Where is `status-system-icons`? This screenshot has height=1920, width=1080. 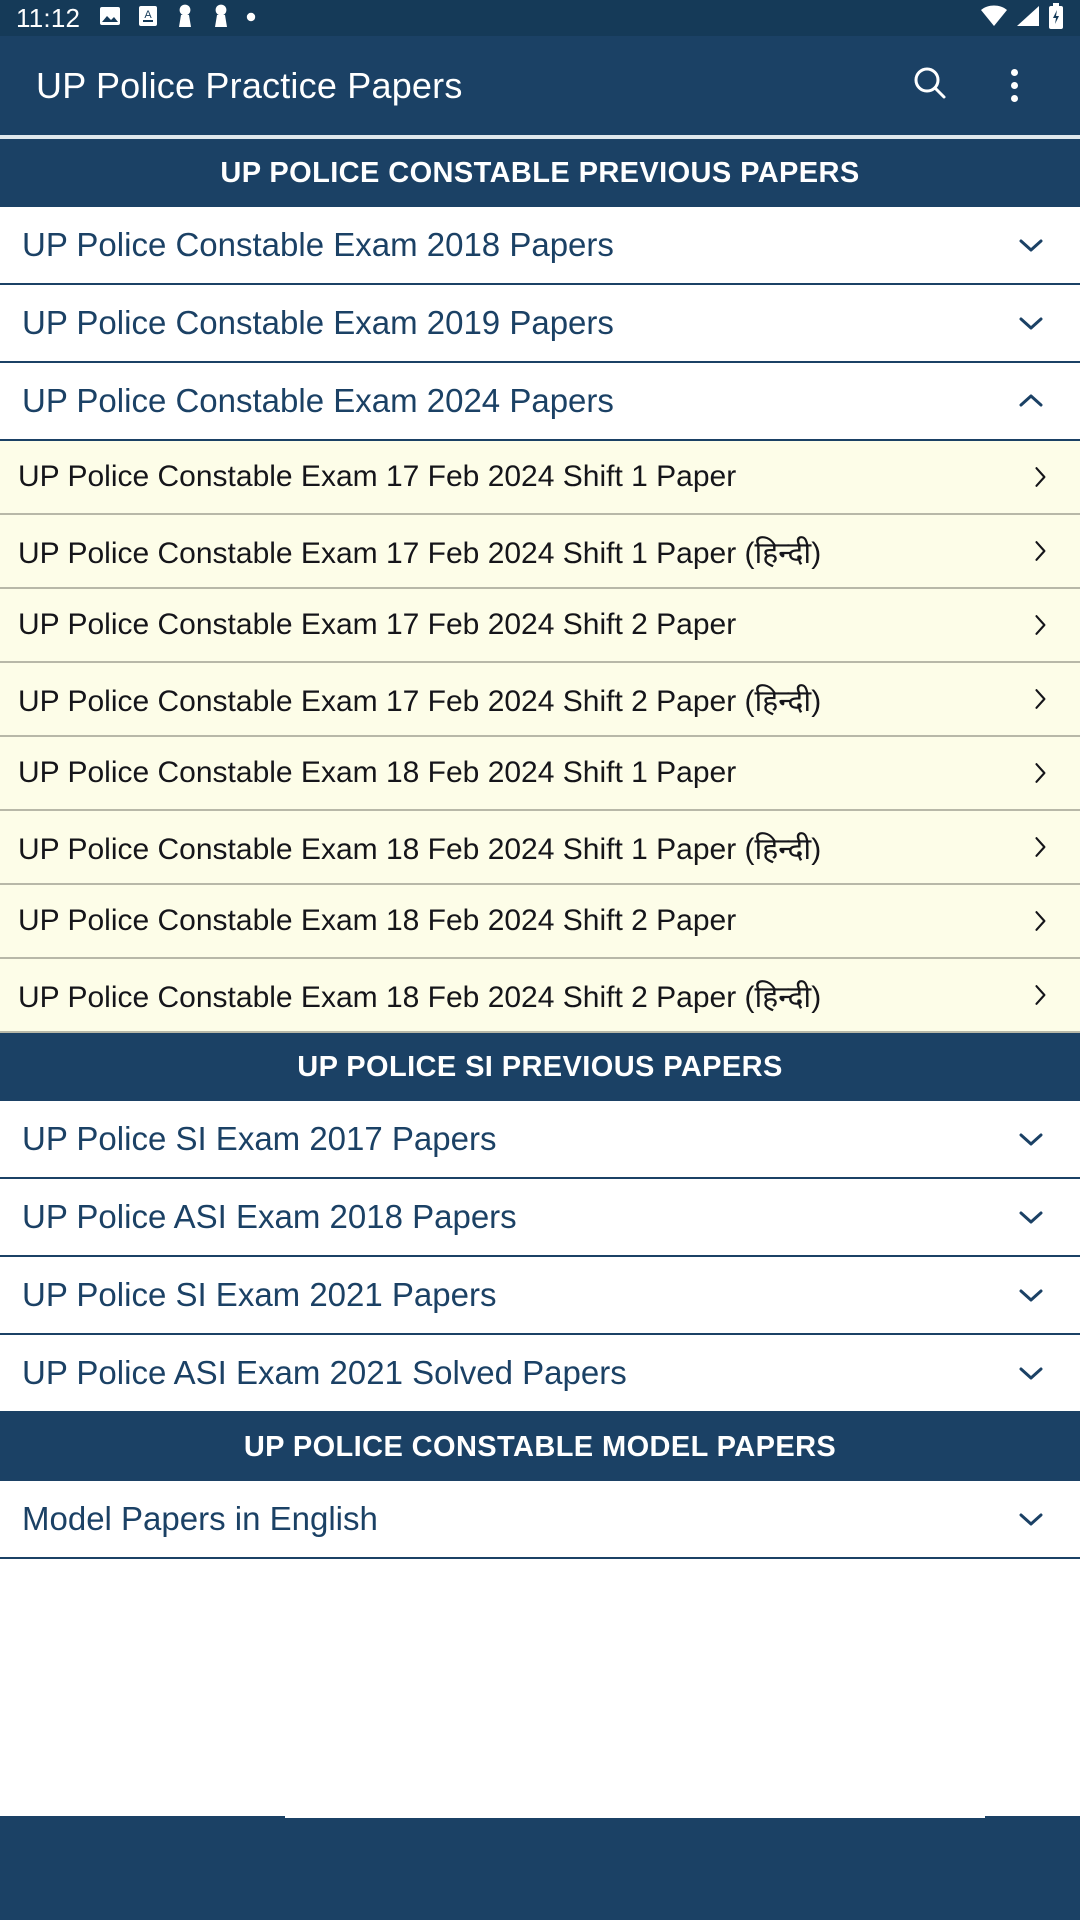 status-system-icons is located at coordinates (1022, 18).